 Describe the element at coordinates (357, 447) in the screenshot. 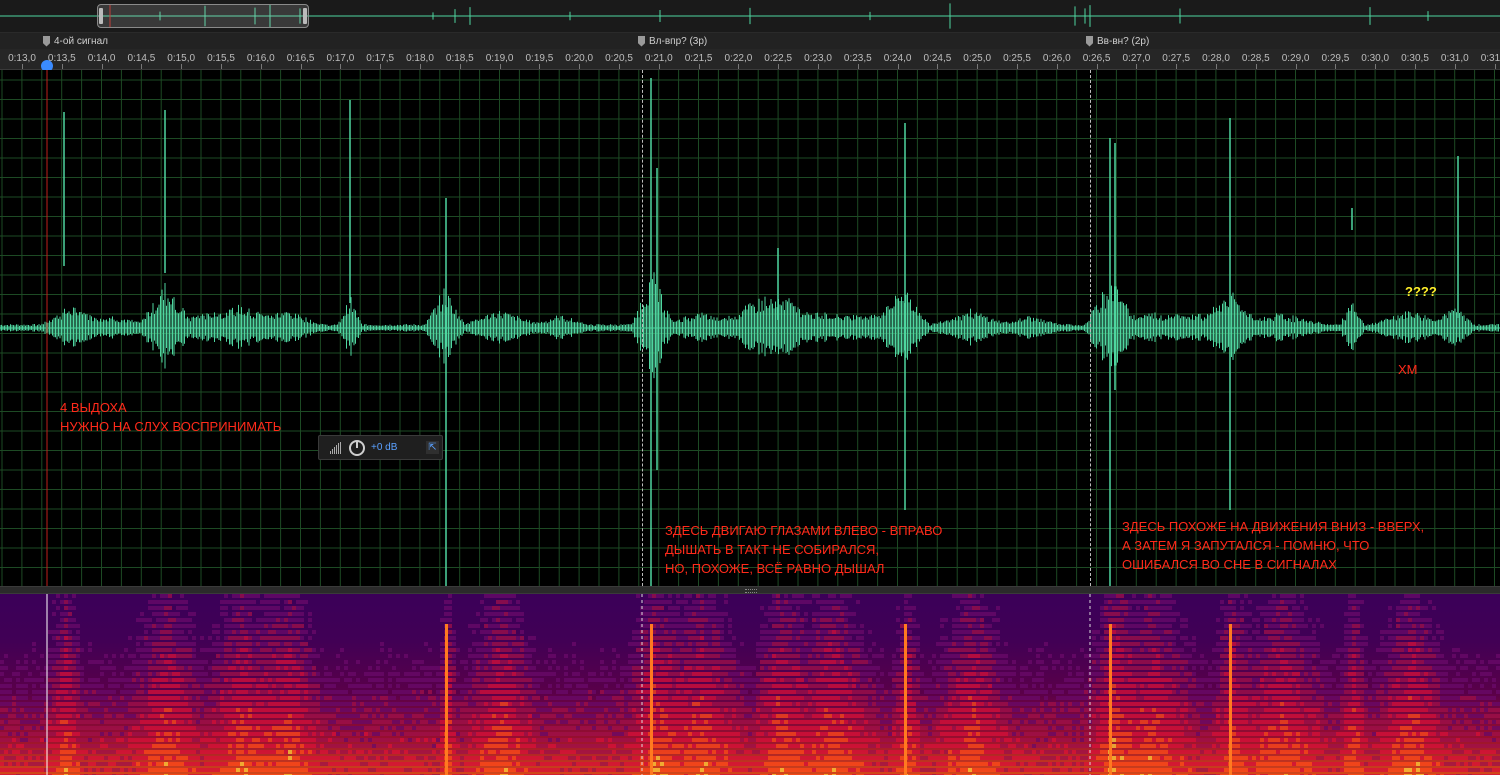

I see `gain-knob-icon` at that location.